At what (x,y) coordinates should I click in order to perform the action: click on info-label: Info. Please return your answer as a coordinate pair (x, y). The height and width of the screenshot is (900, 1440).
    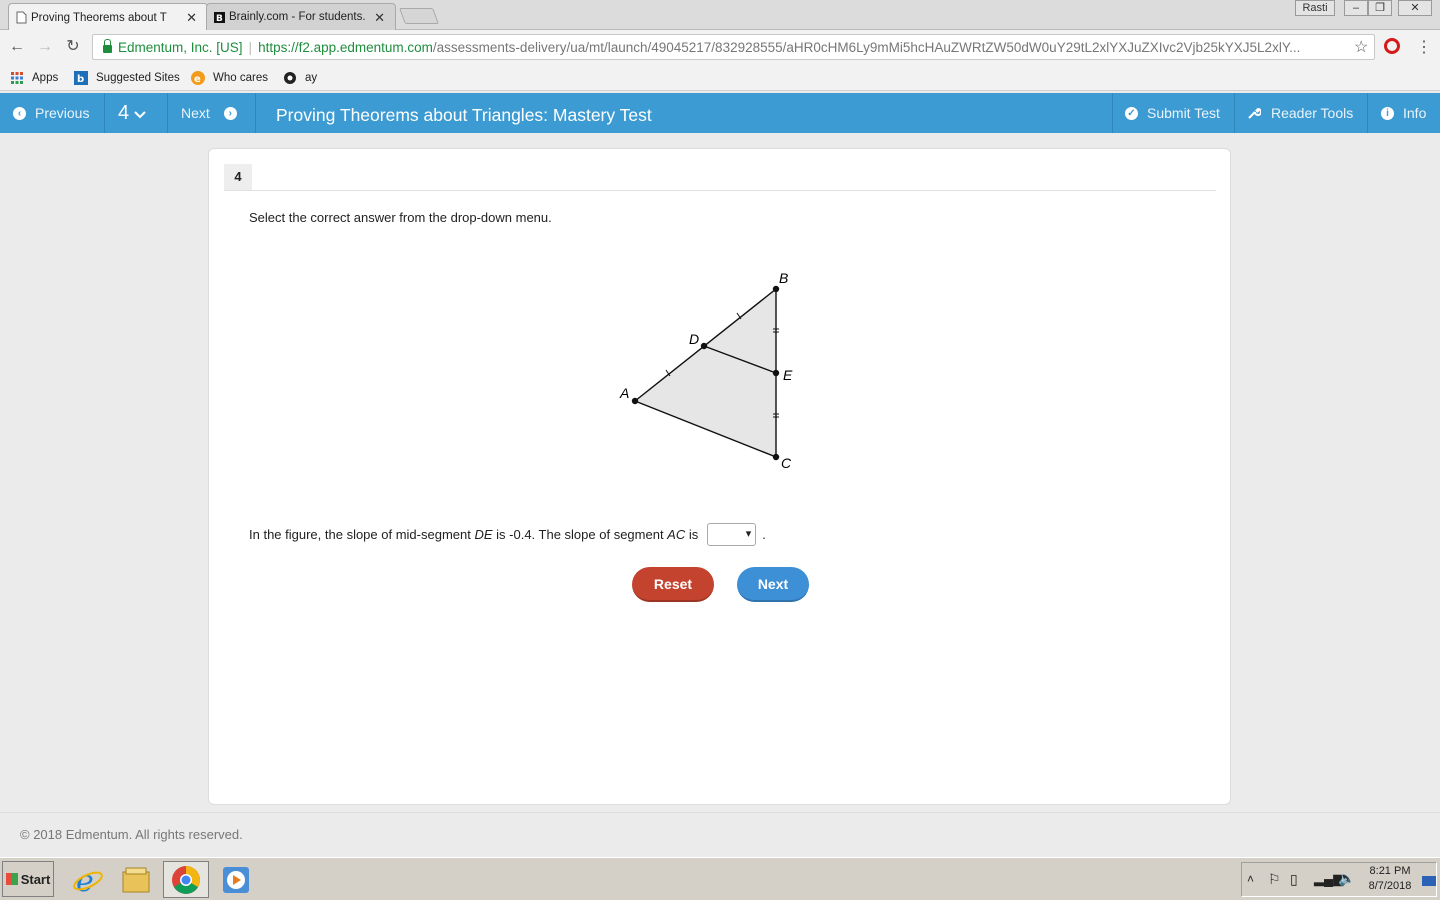
    Looking at the image, I should click on (1415, 113).